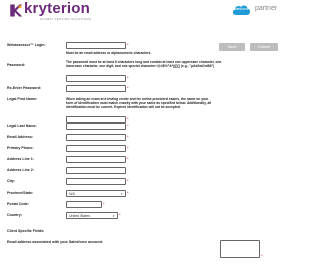 The image size is (320, 264). Describe the element at coordinates (16, 10) in the screenshot. I see `kryterion-logo-icon` at that location.